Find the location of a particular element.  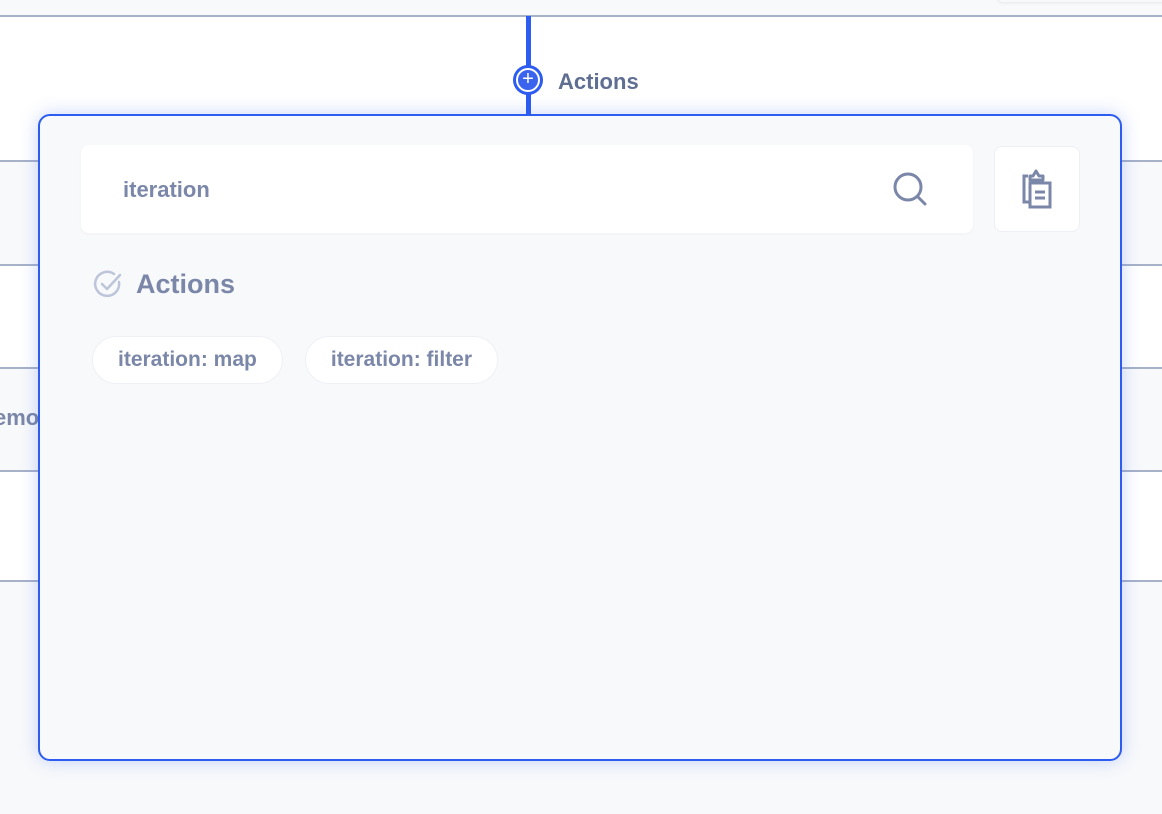

search-box is located at coordinates (527, 190).